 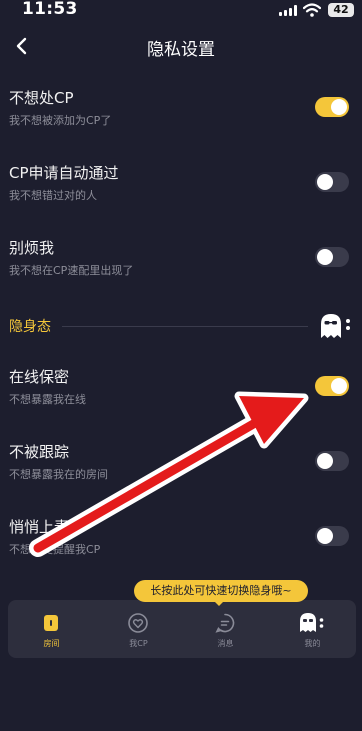 What do you see at coordinates (53, 195) in the screenshot?
I see `setting-subtitle: 我不想错过对的人` at bounding box center [53, 195].